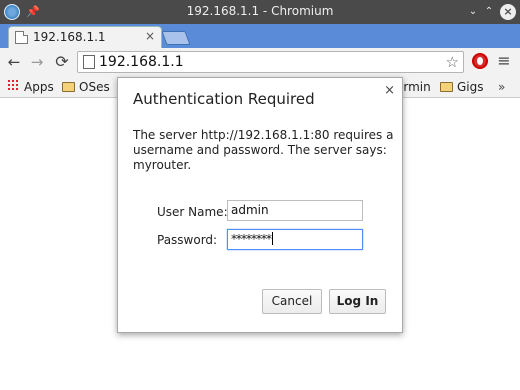  Describe the element at coordinates (21, 37) in the screenshot. I see `page-favicon-icon` at that location.